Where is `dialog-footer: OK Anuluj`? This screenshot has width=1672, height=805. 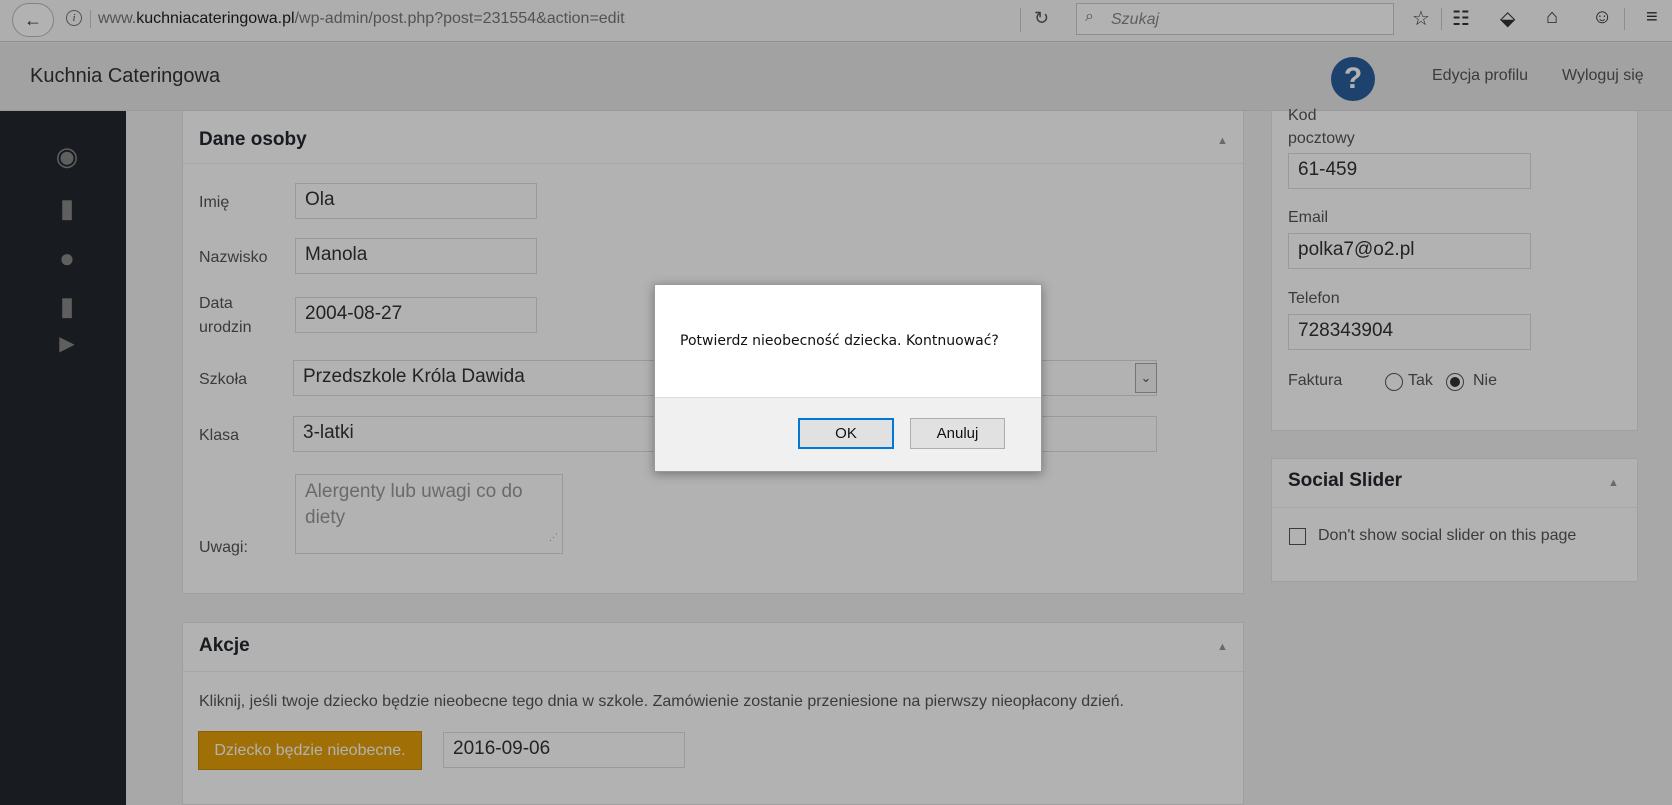
dialog-footer: OK Anuluj is located at coordinates (848, 434).